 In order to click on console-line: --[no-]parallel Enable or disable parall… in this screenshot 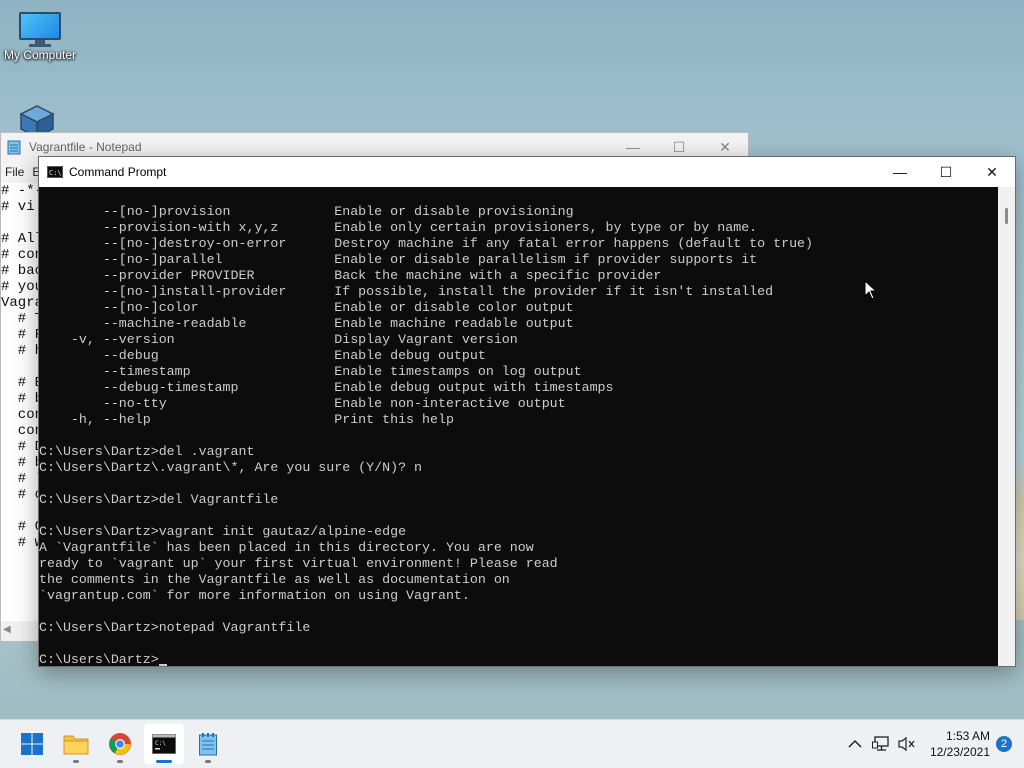, I will do `click(398, 259)`.